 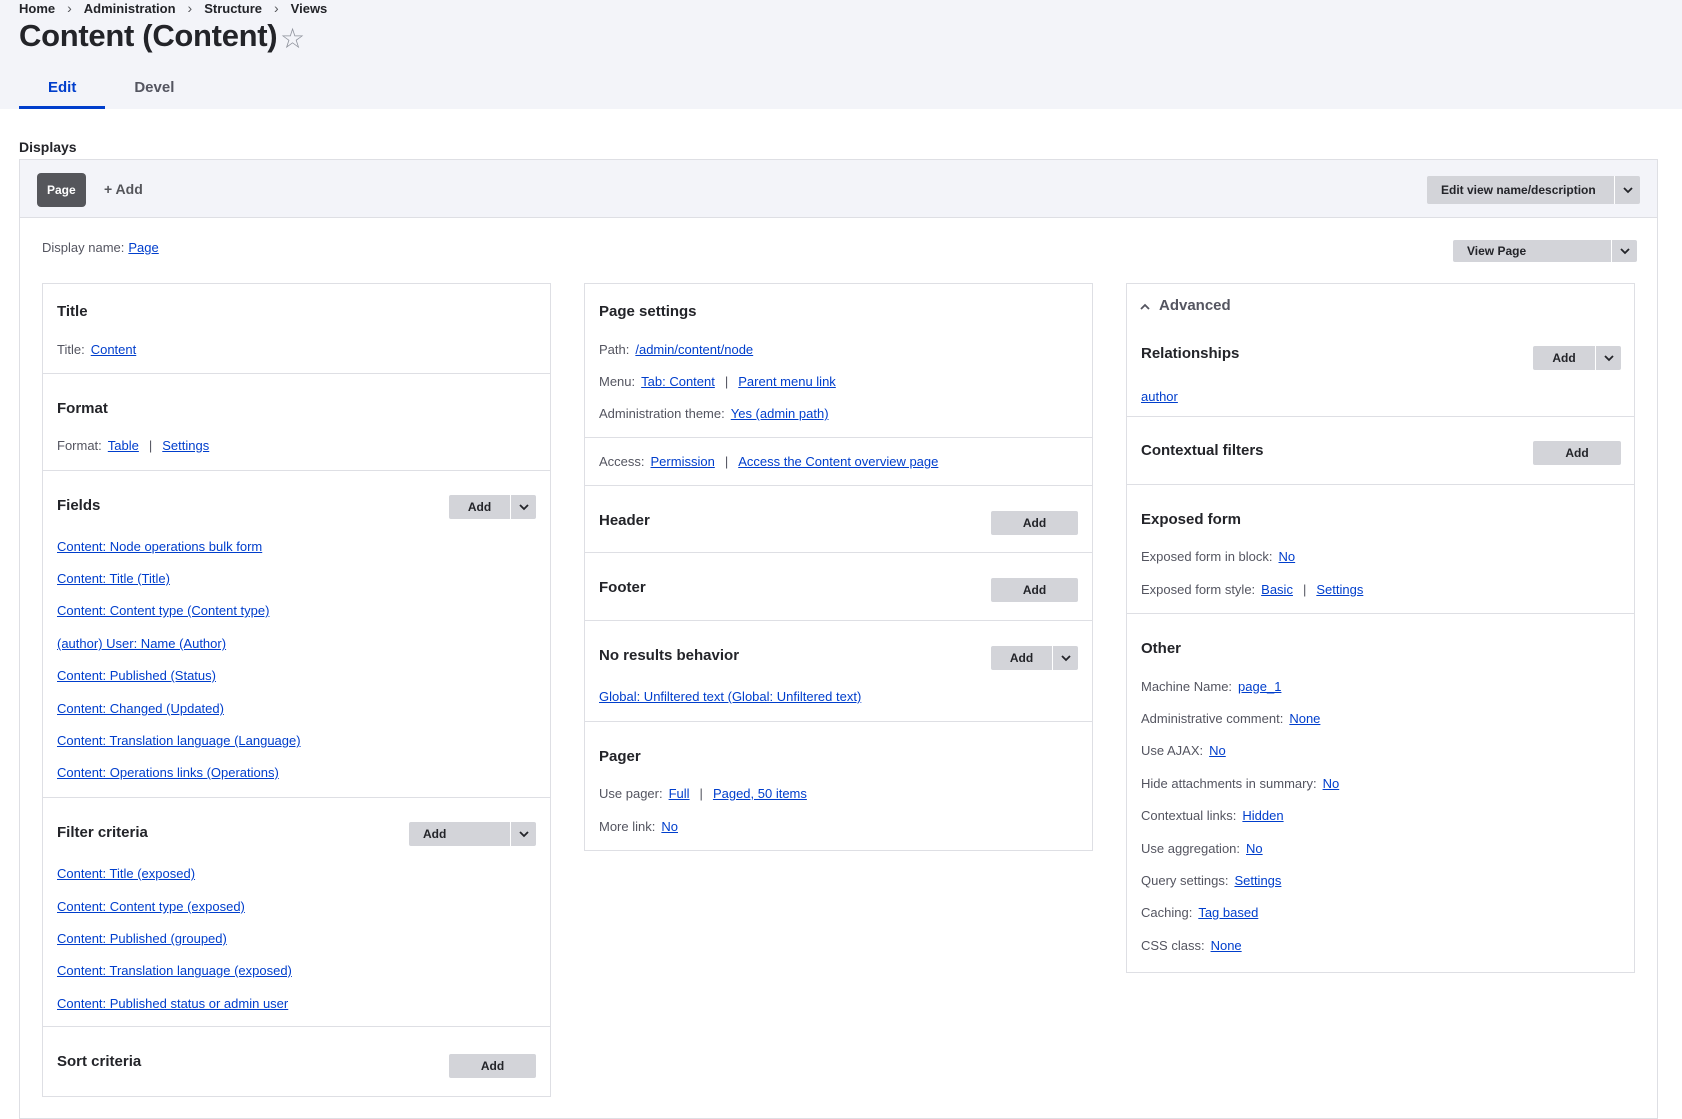 I want to click on view-page-button: View Page, so click(x=1545, y=251).